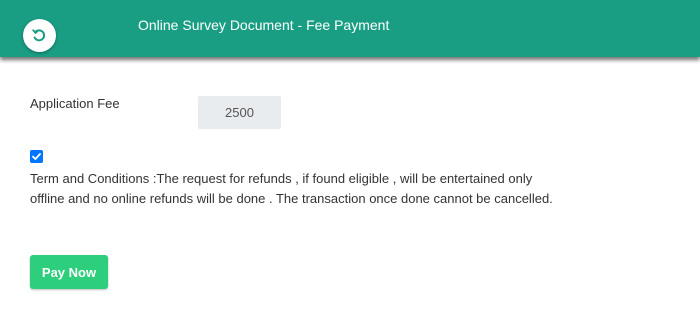 The image size is (700, 311). What do you see at coordinates (75, 103) in the screenshot?
I see `application-fee-label: Application Fee` at bounding box center [75, 103].